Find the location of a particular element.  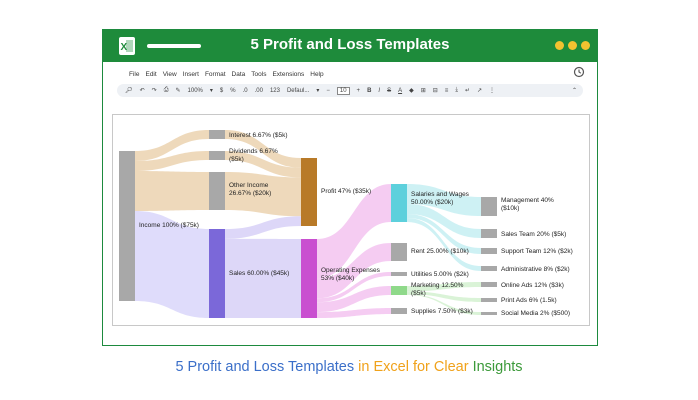

title-bar: X 5 Profit and Loss Templates is located at coordinates (350, 46).